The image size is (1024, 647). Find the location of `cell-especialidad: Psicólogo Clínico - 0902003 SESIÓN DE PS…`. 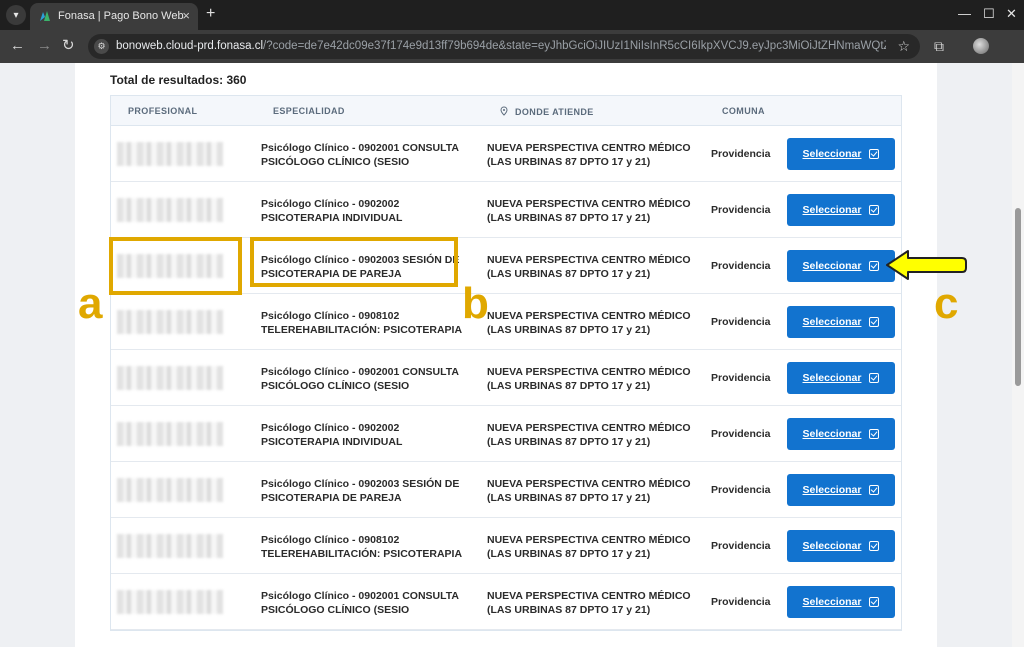

cell-especialidad: Psicólogo Clínico - 0902003 SESIÓN DE PS… is located at coordinates (360, 491).